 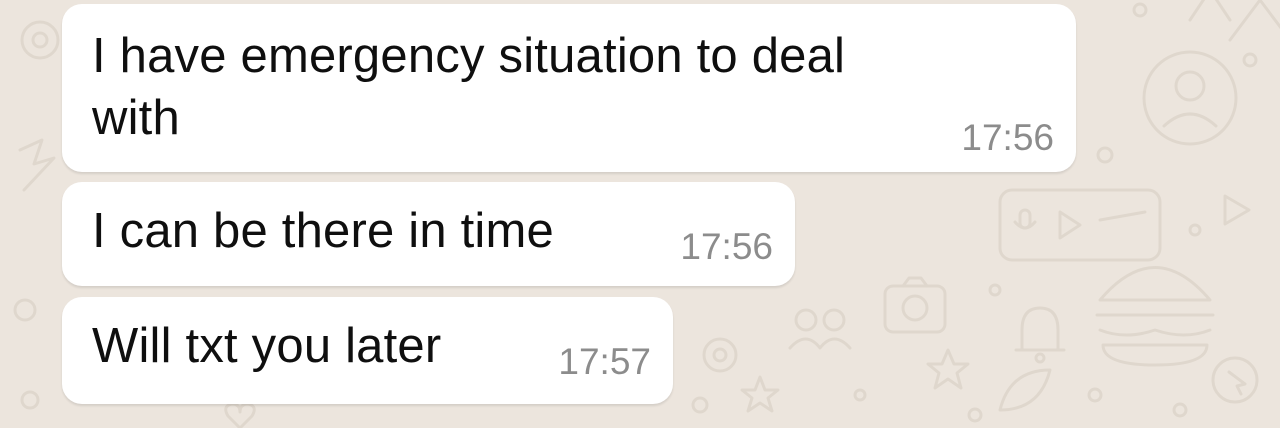 I want to click on message-bubble: I can be there in time 17:56, so click(x=428, y=234).